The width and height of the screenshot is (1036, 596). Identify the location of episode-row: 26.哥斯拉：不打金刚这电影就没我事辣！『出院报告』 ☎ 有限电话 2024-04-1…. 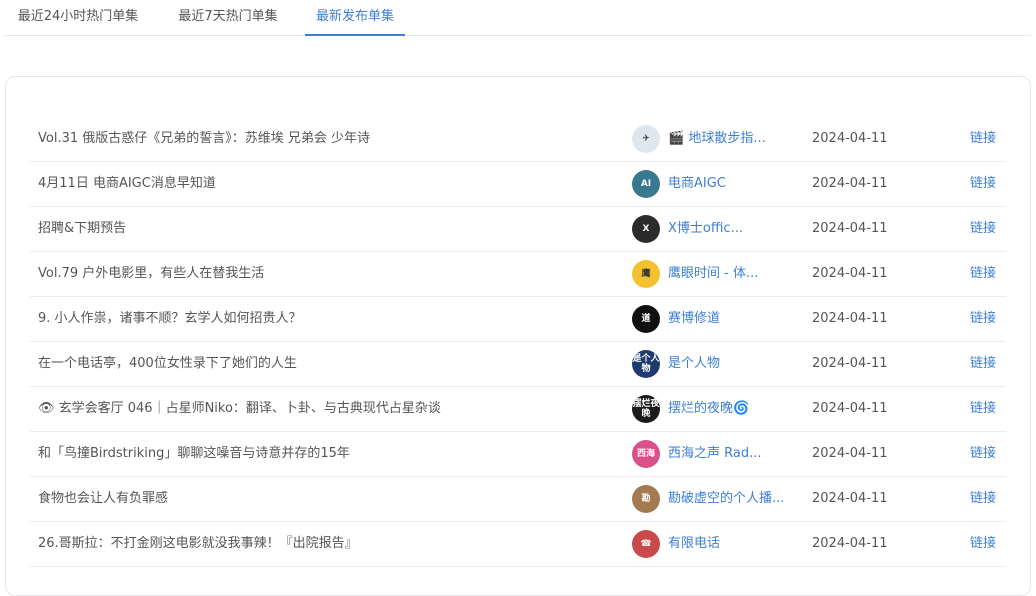
(518, 544).